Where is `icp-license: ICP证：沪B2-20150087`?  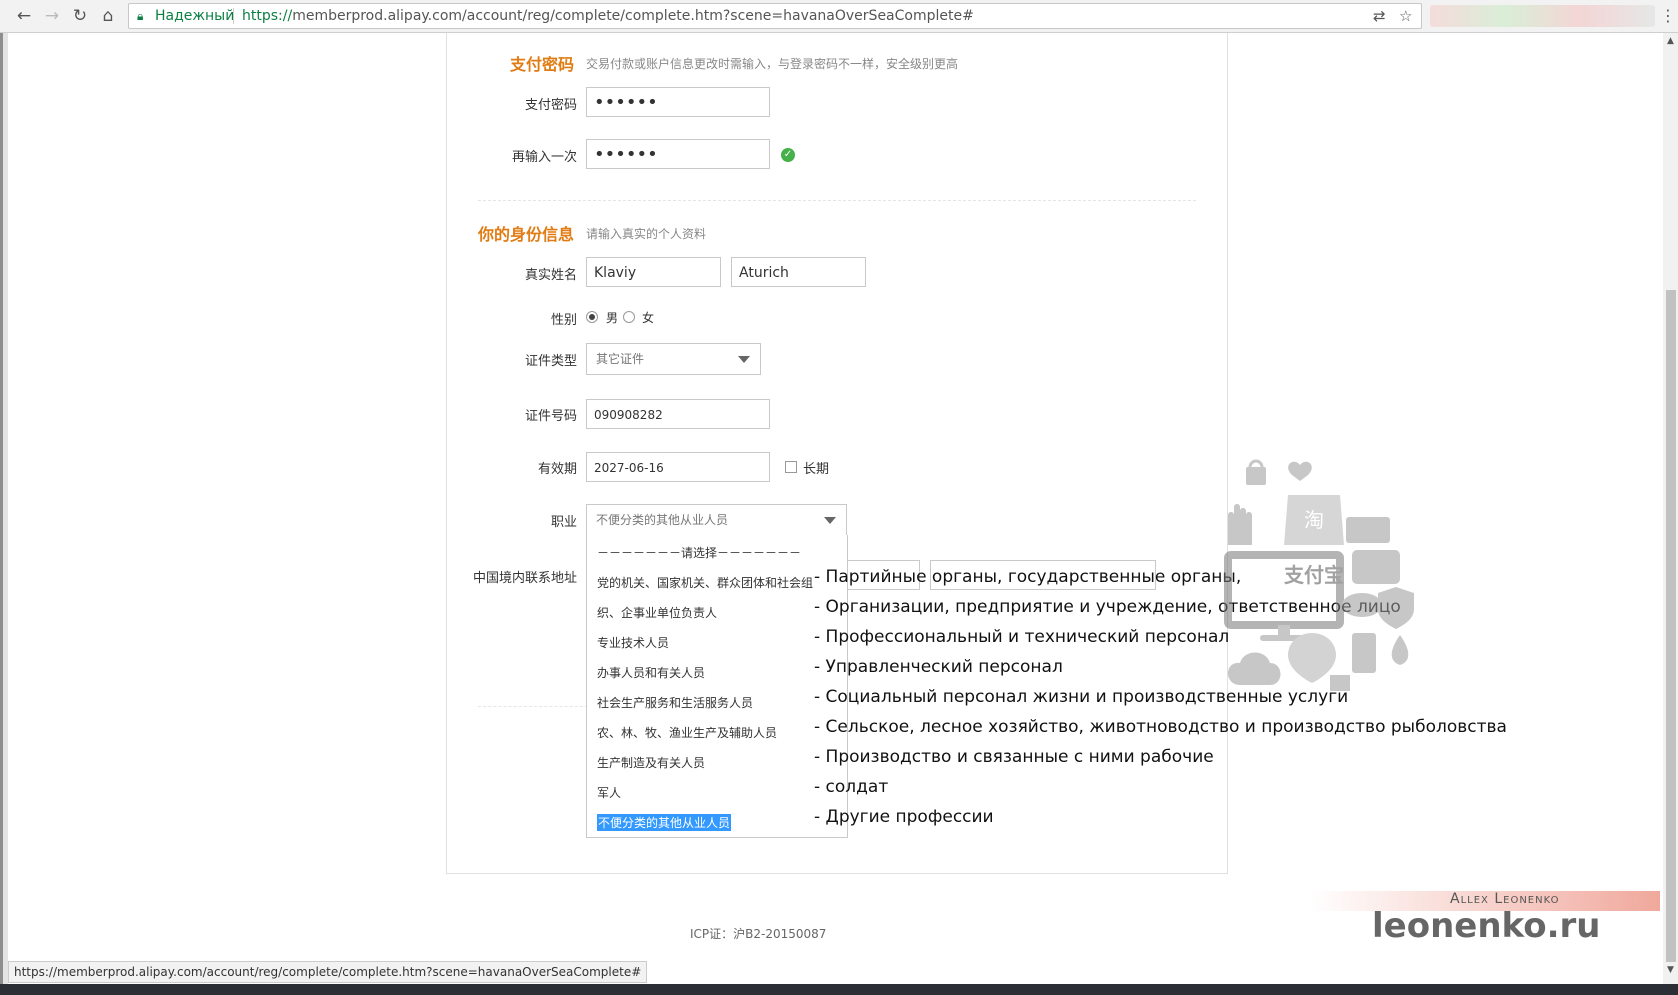 icp-license: ICP证：沪B2-20150087 is located at coordinates (758, 934).